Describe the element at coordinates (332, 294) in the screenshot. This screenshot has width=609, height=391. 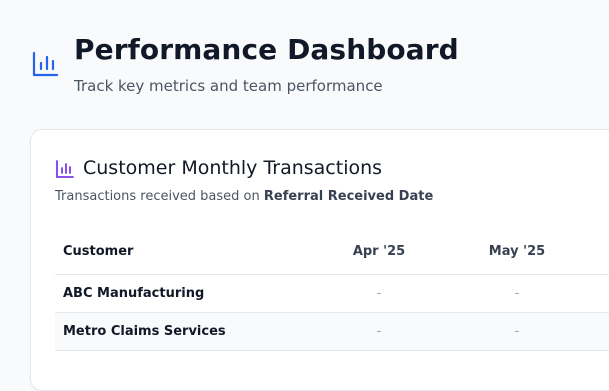
I see `table-row: ABC Manufacturing - -` at that location.